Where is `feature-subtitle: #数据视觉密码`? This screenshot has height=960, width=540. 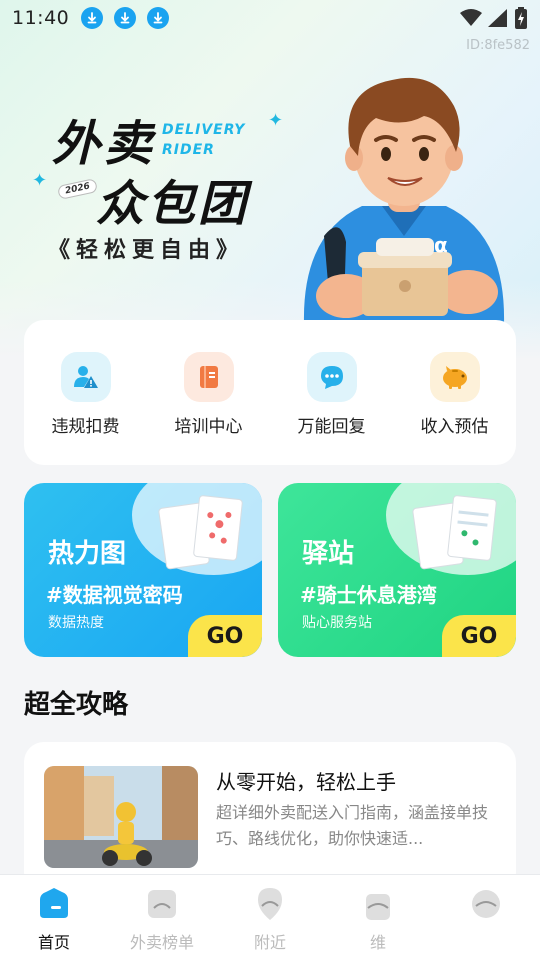 feature-subtitle: #数据视觉密码 is located at coordinates (114, 595).